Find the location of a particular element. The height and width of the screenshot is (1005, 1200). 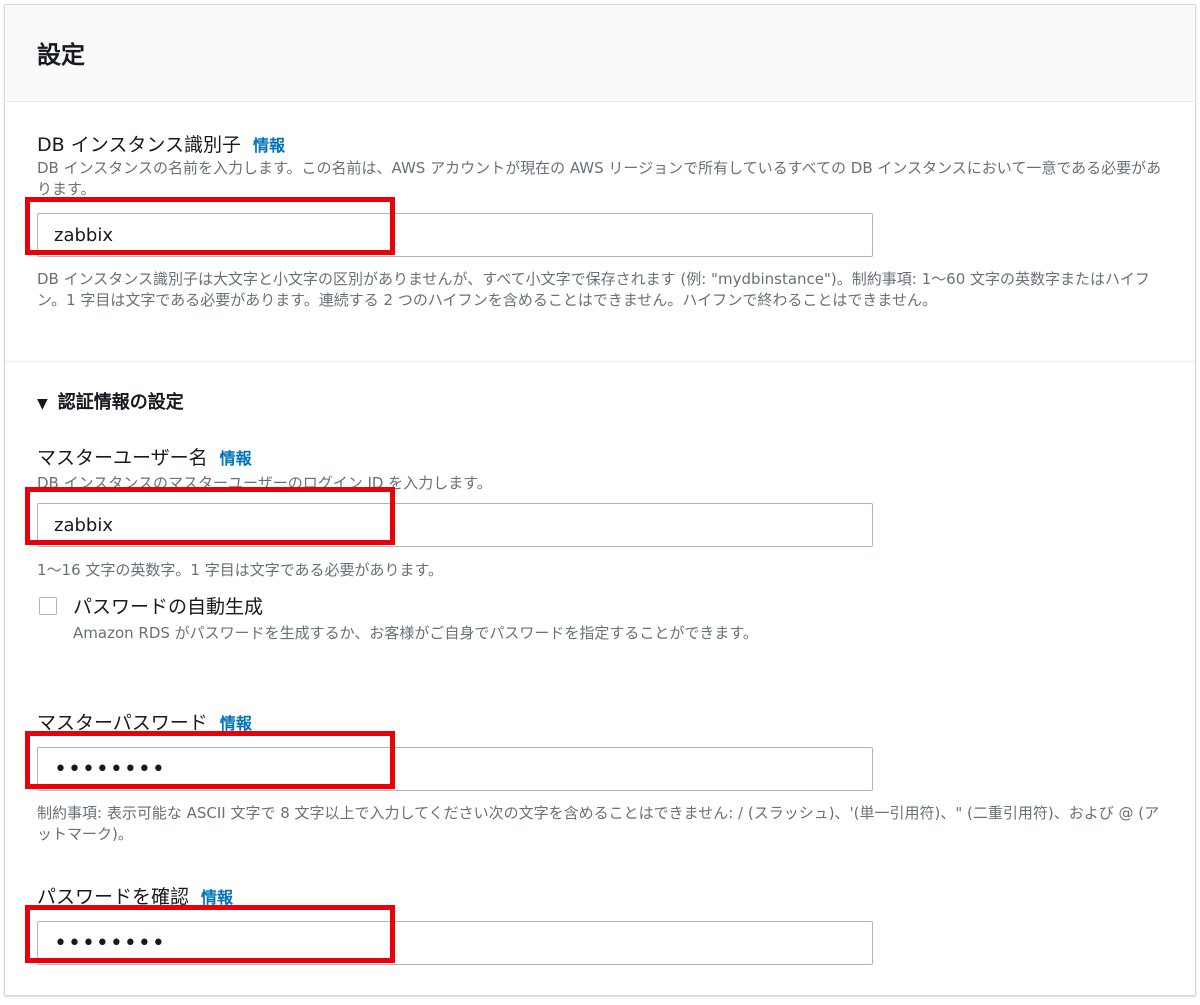

master-username-description: DB インスタンスのマスターユーザーのログイン ID を入力します。 is located at coordinates (264, 483).